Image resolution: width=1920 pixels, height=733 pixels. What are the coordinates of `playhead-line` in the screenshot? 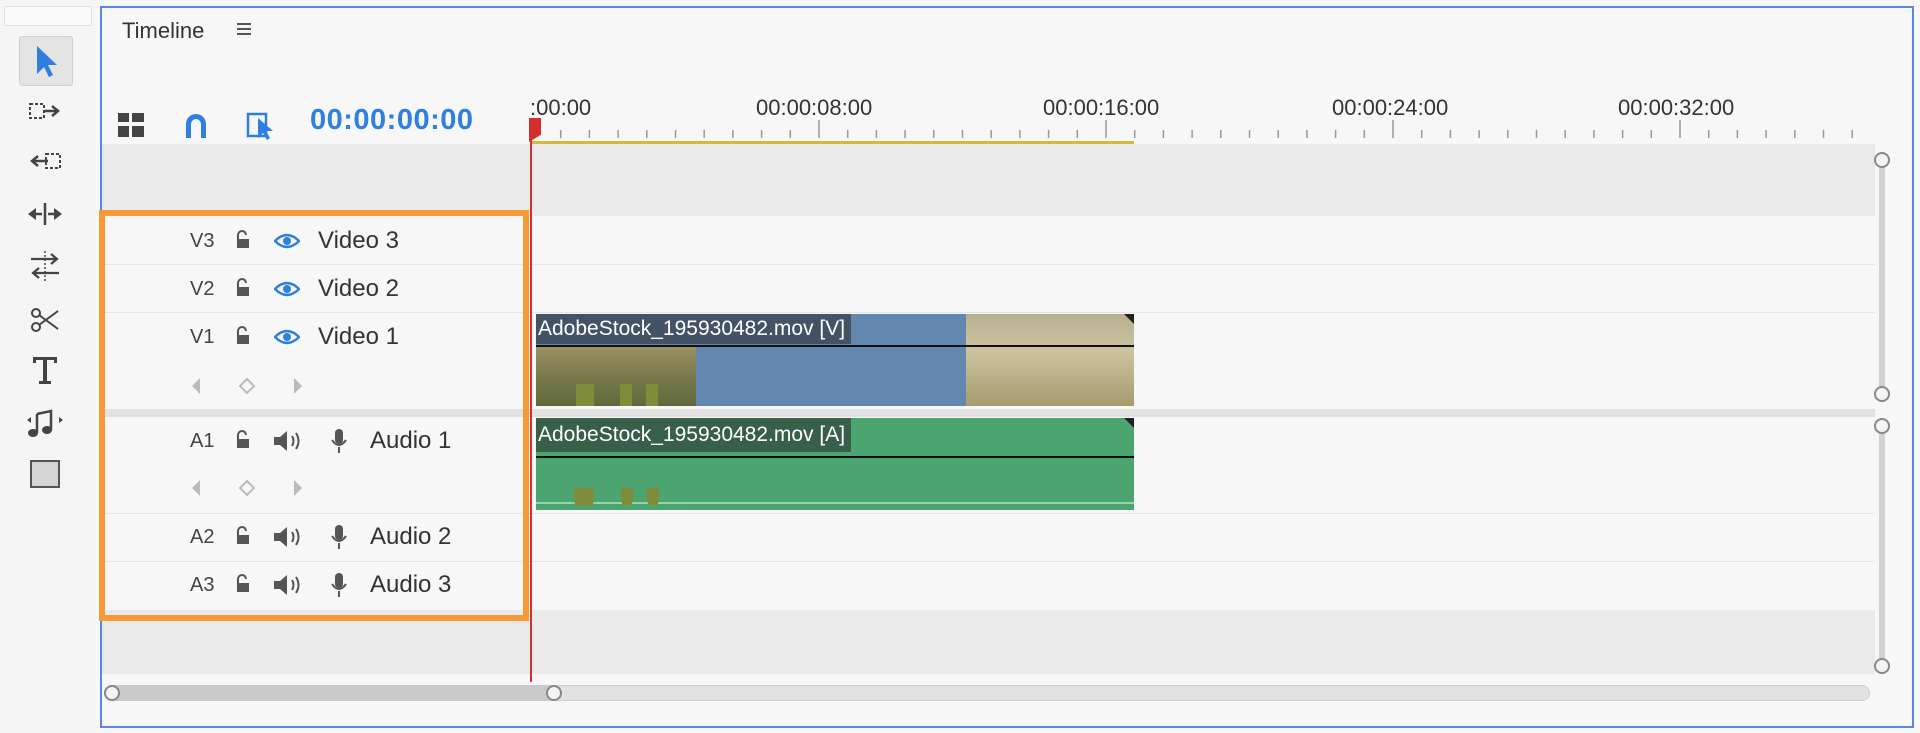 It's located at (531, 400).